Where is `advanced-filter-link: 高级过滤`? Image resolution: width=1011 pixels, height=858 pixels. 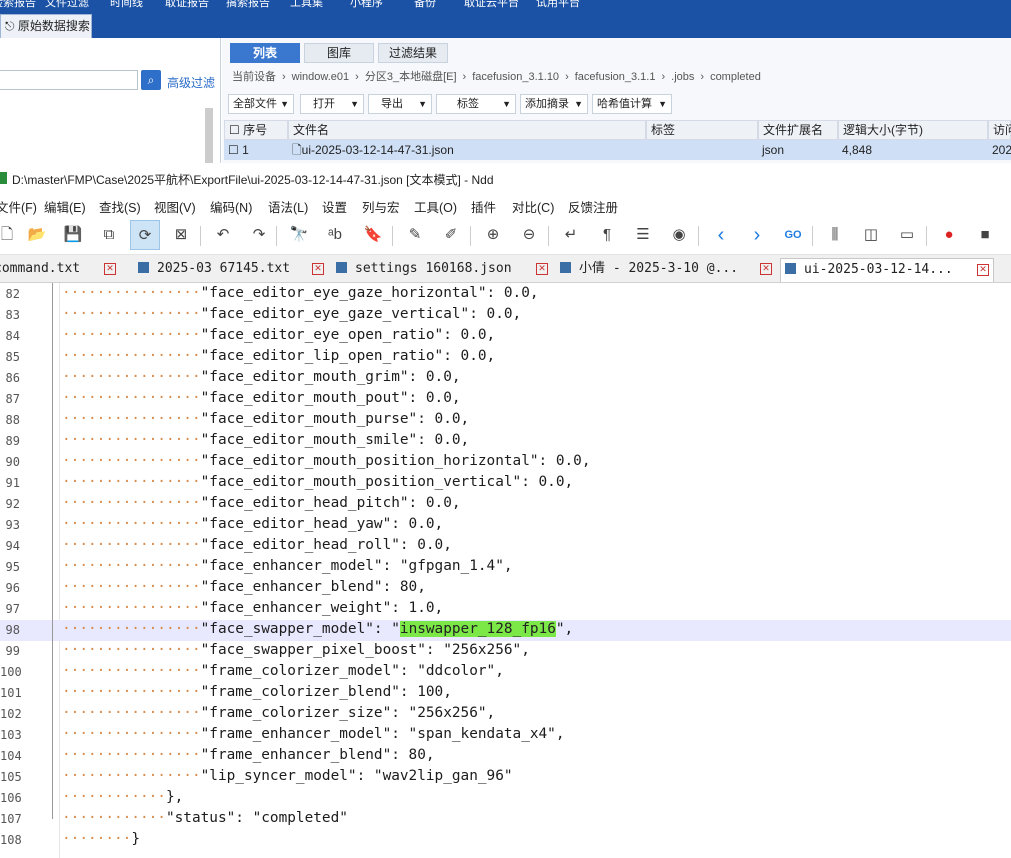
advanced-filter-link: 高级过滤 is located at coordinates (191, 82).